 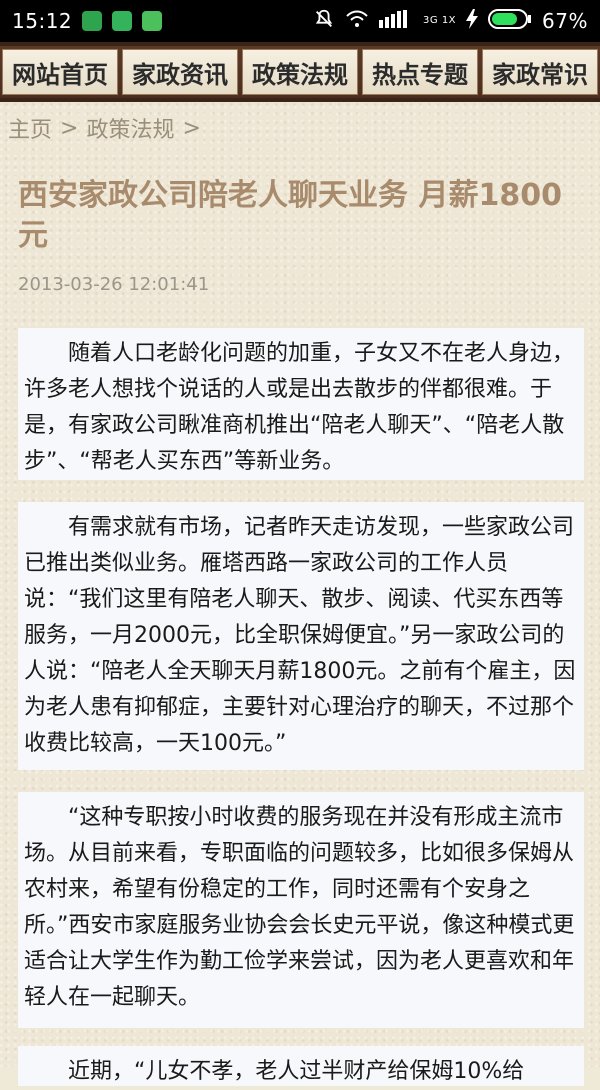 What do you see at coordinates (420, 72) in the screenshot?
I see `nav-item-topics: 热点专题` at bounding box center [420, 72].